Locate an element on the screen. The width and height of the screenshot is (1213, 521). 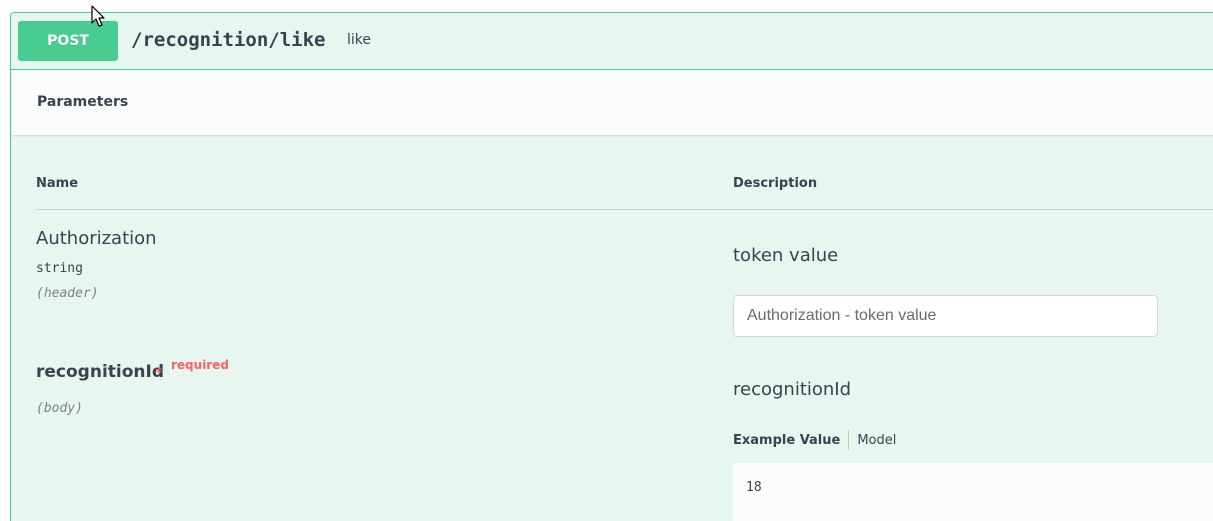
operation-path: /recognition/like is located at coordinates (228, 40).